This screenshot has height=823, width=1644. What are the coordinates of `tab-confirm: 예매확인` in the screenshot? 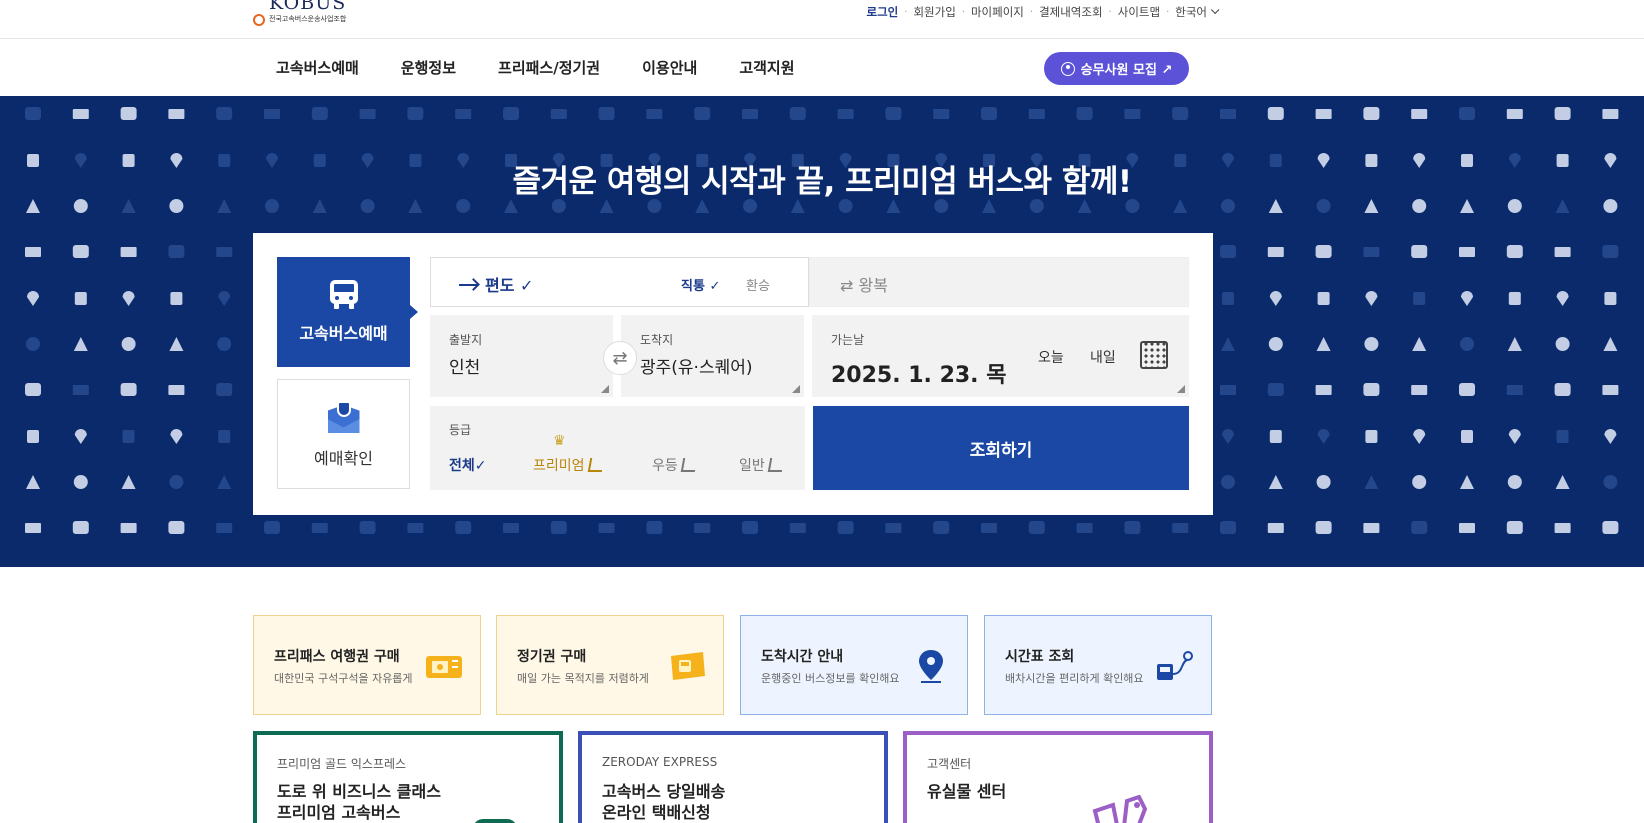 It's located at (343, 434).